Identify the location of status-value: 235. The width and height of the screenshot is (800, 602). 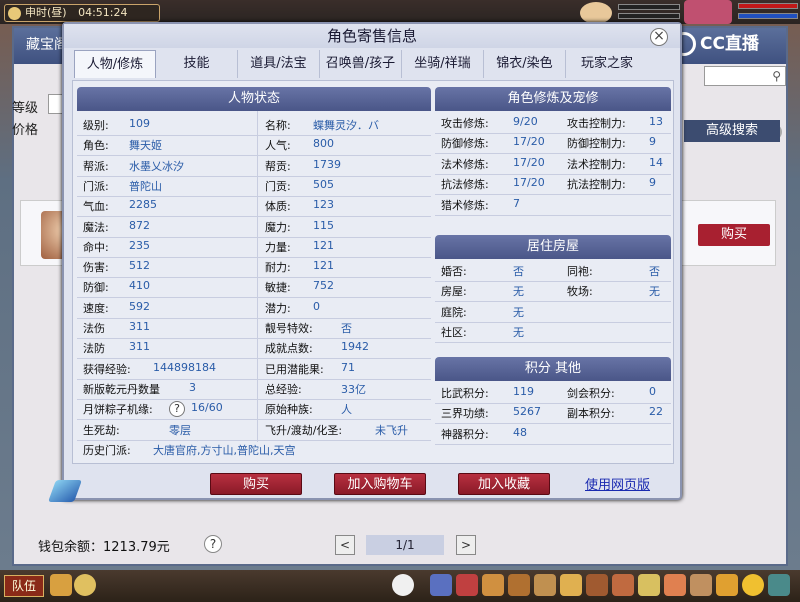
(139, 245).